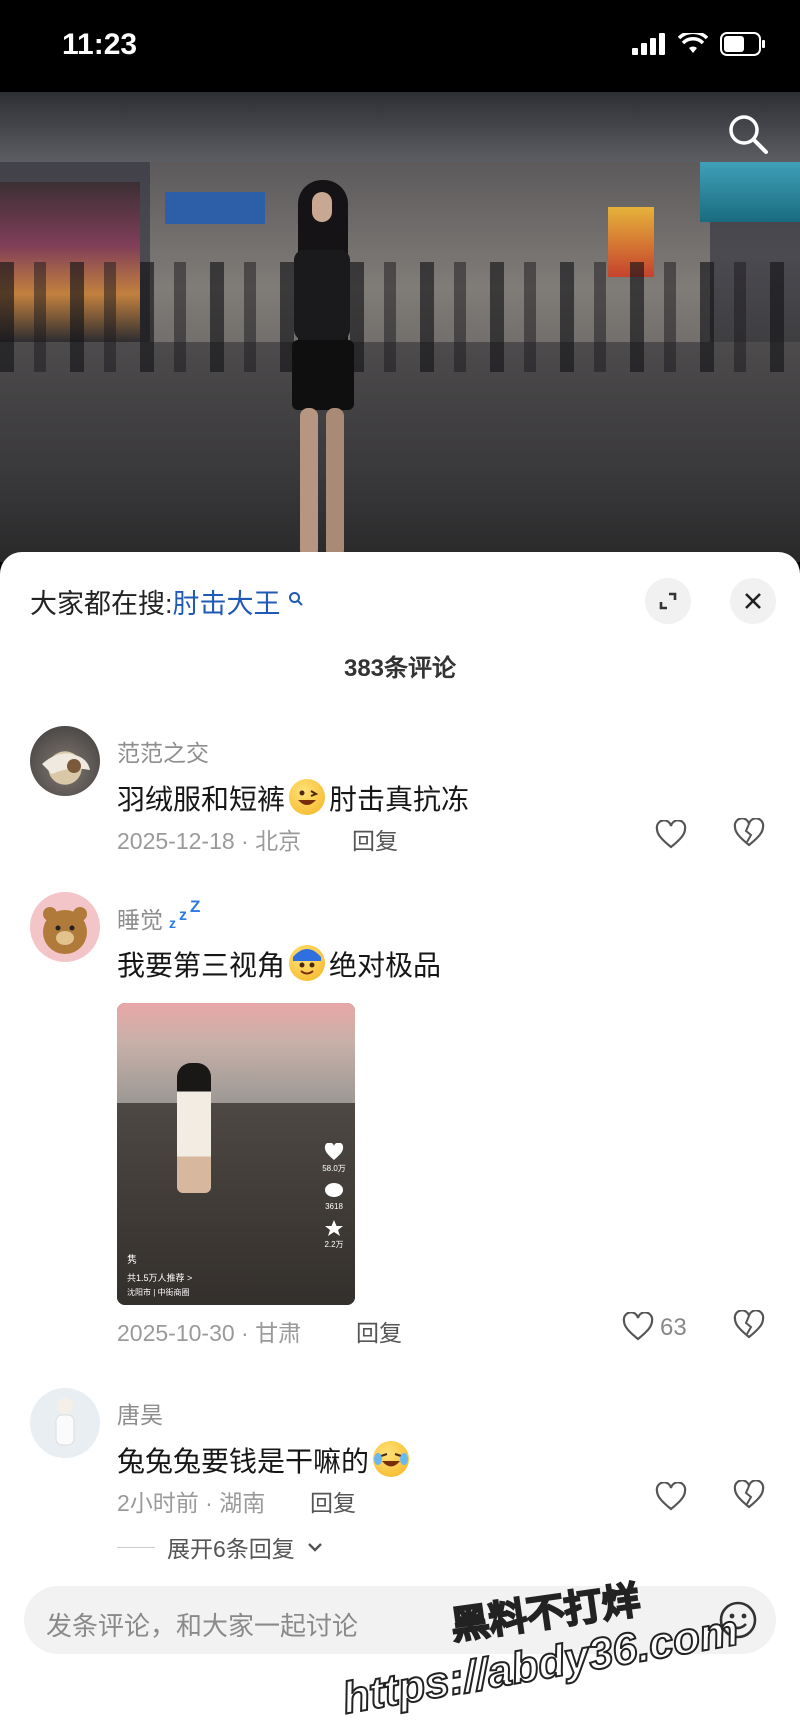 The width and height of the screenshot is (800, 1733). Describe the element at coordinates (334, 1228) in the screenshot. I see `star-icon` at that location.